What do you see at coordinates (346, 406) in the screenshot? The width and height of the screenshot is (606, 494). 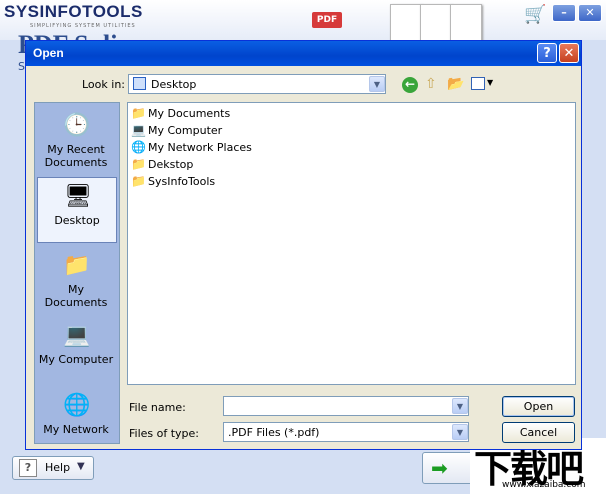 I see `file-name-input: ▼` at bounding box center [346, 406].